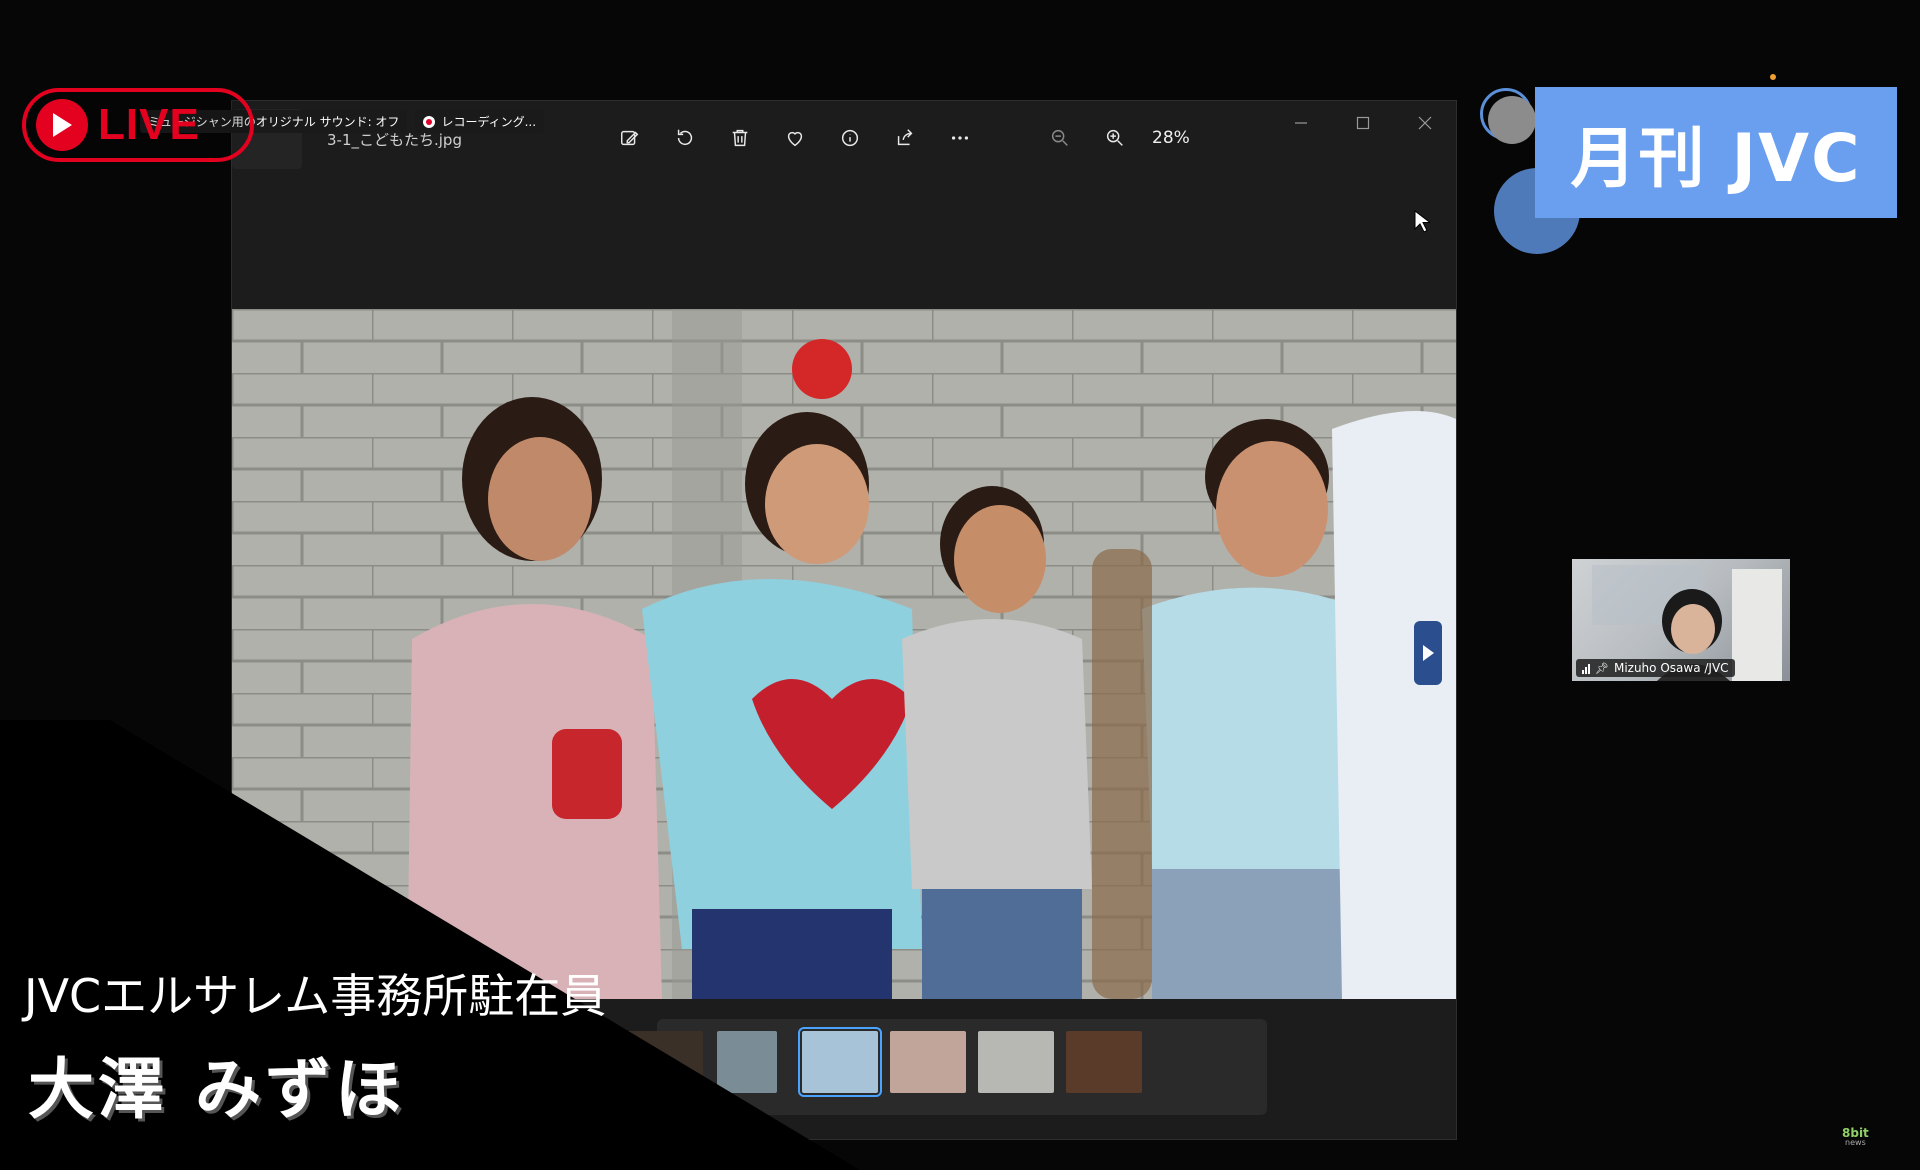  What do you see at coordinates (1602, 668) in the screenshot?
I see `pin-icon: 📌︎` at bounding box center [1602, 668].